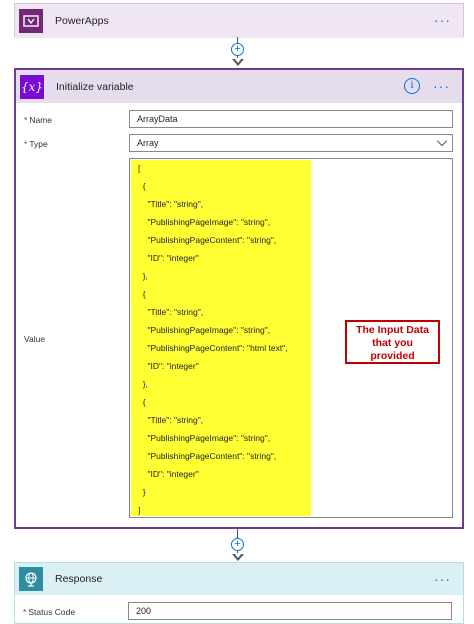 The image size is (474, 624). What do you see at coordinates (95, 86) in the screenshot?
I see `initialize-variable-title: Initialize variable` at bounding box center [95, 86].